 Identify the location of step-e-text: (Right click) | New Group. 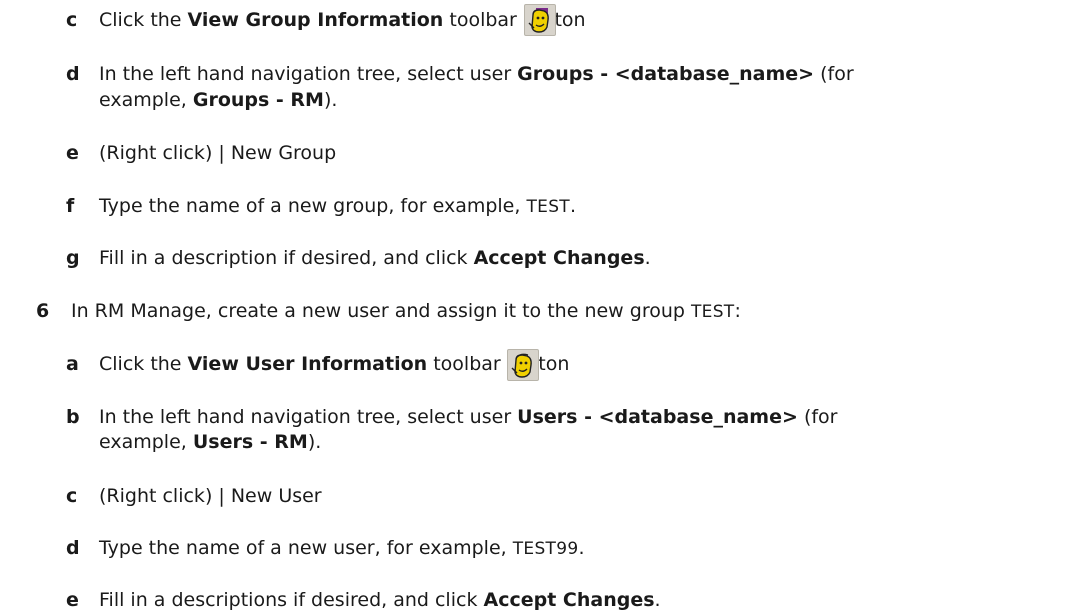
(218, 153).